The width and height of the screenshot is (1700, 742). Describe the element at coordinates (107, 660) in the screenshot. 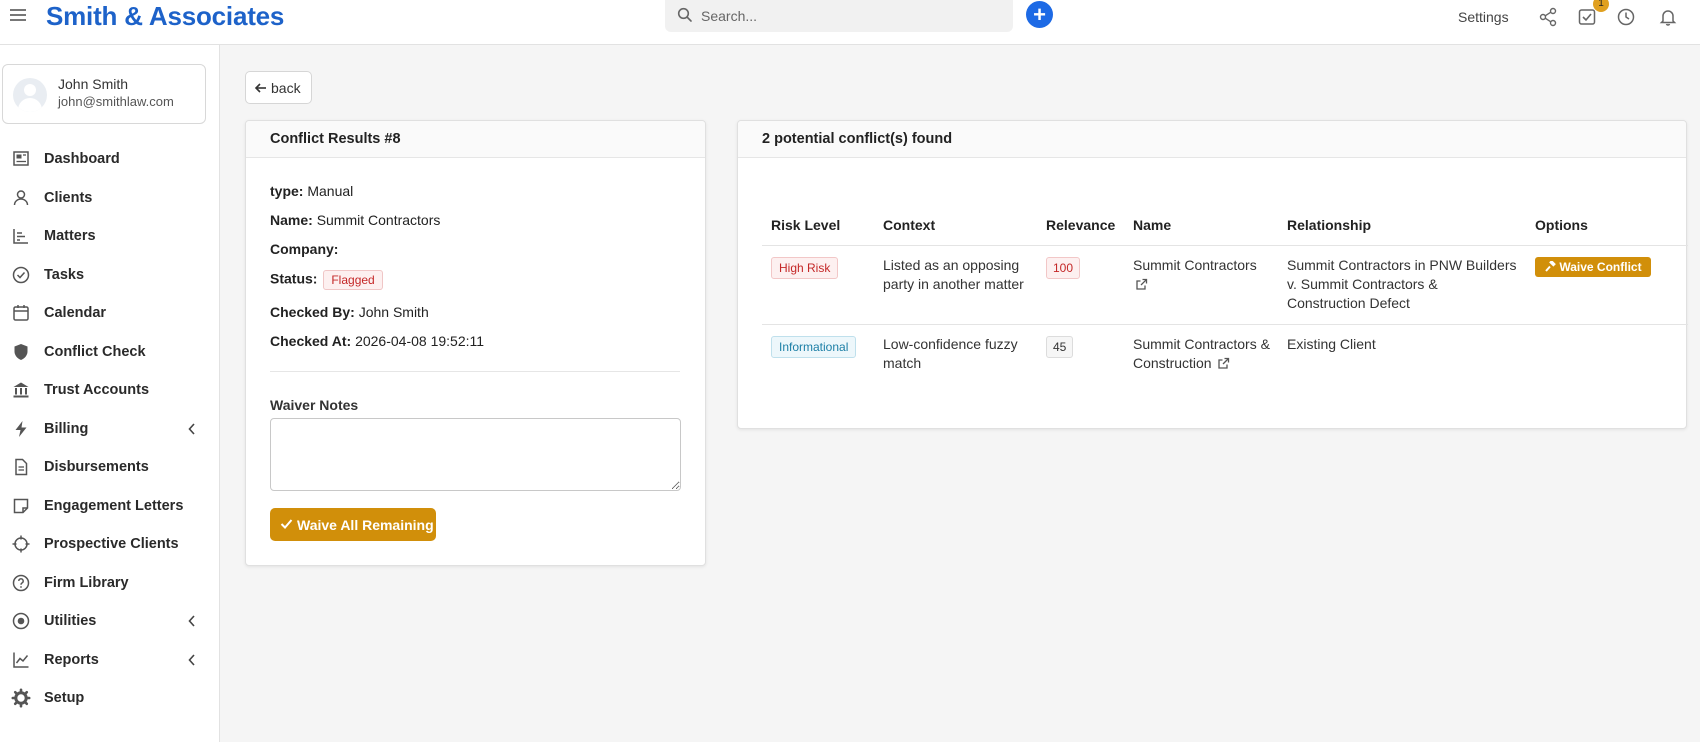

I see `sidebar-item-reports: Reports` at that location.